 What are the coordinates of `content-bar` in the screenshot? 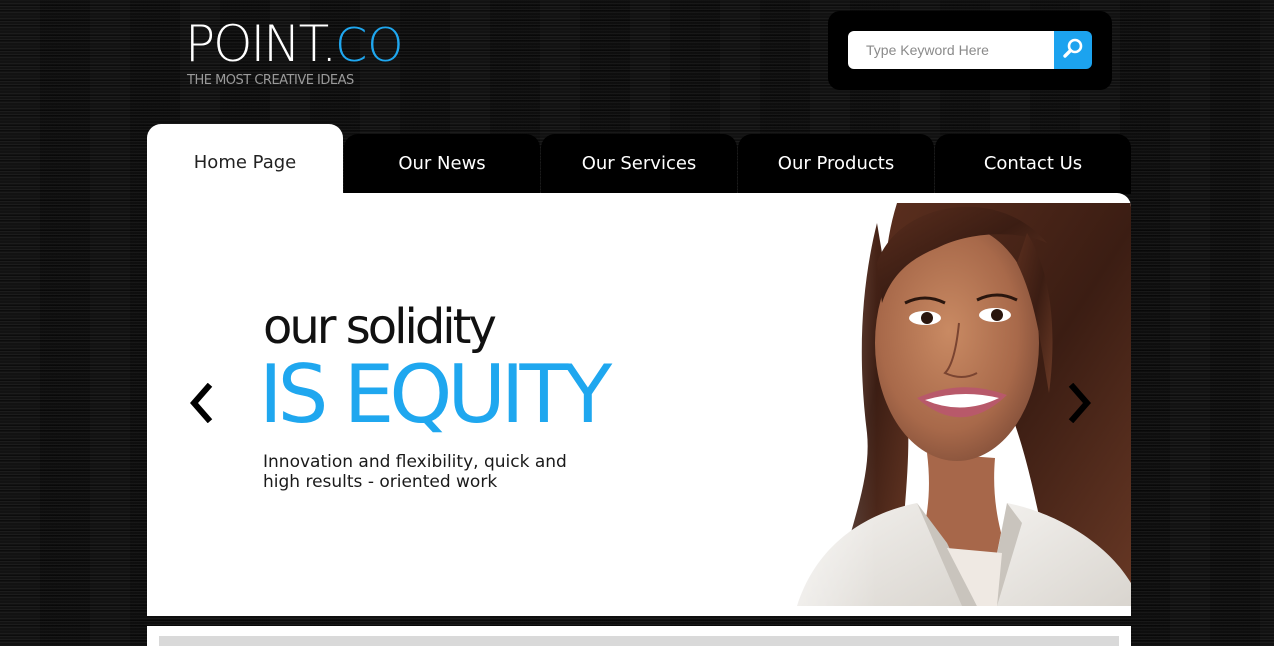 It's located at (639, 641).